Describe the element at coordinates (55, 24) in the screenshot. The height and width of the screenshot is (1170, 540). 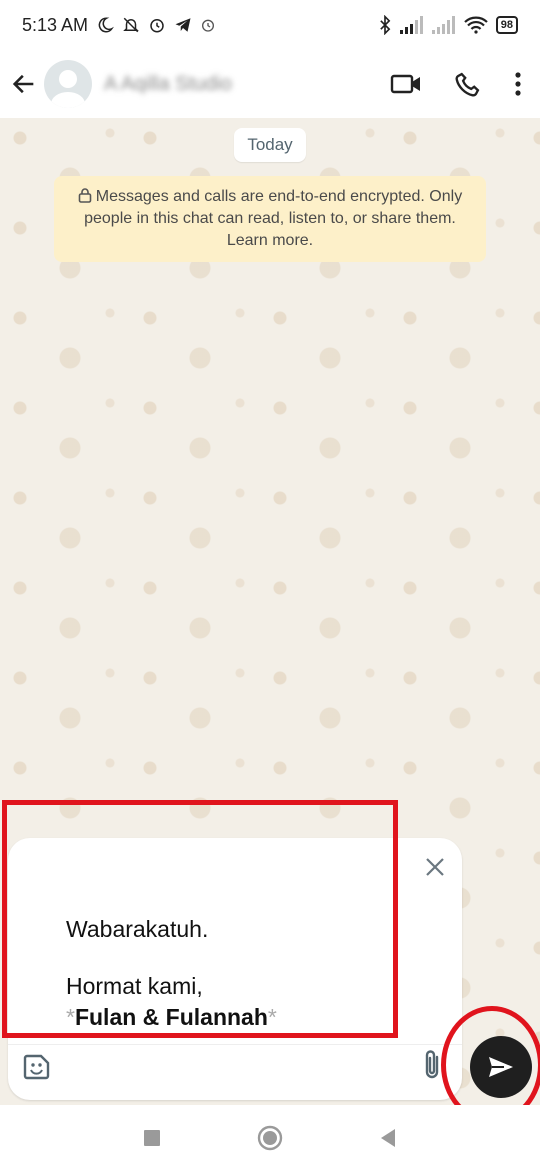
I see `status-time: 5:13 AM` at that location.